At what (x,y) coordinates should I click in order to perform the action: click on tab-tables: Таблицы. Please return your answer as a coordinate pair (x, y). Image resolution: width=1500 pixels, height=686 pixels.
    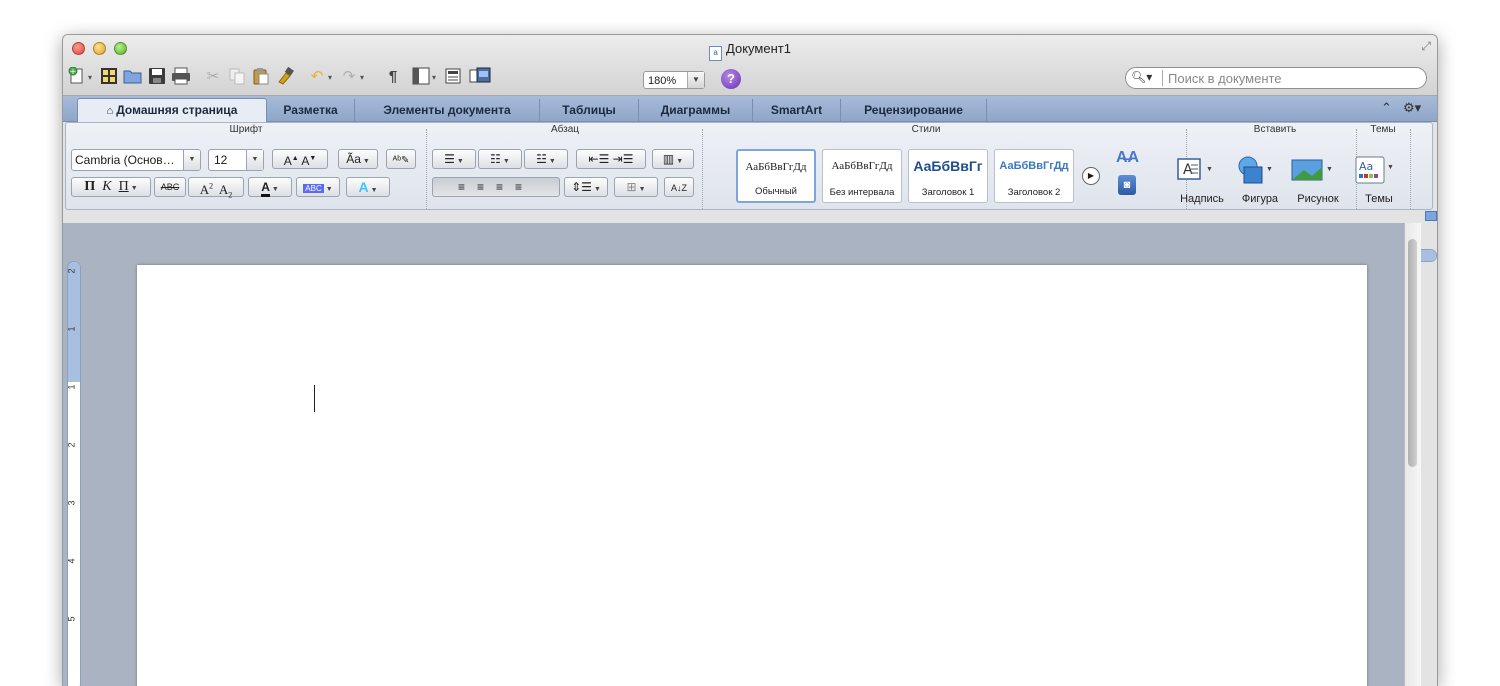
    Looking at the image, I should click on (589, 110).